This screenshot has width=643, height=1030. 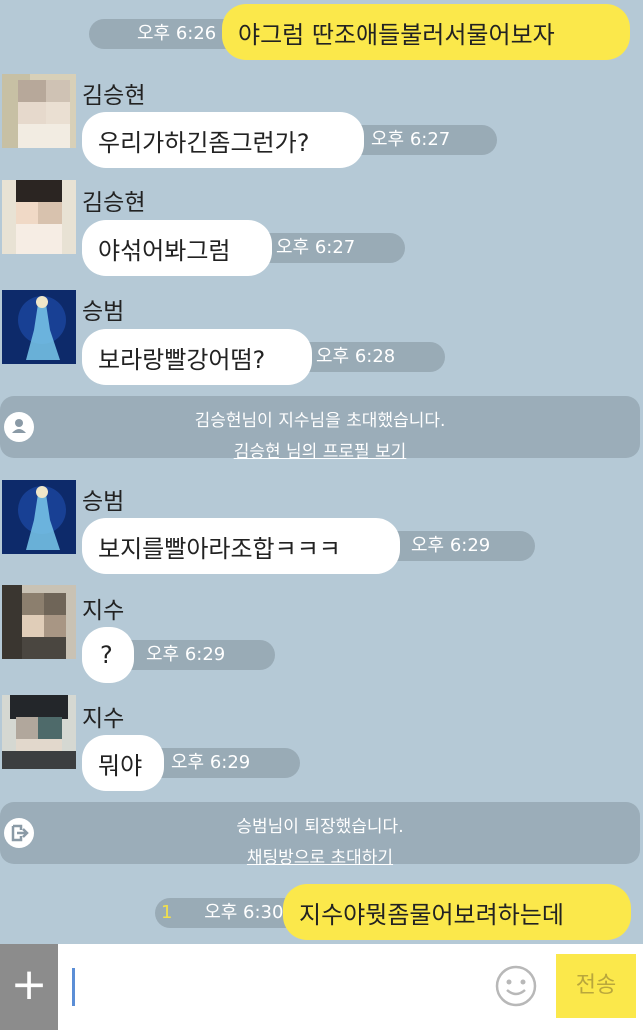 What do you see at coordinates (356, 356) in the screenshot?
I see `timestamp: 오후 6:28` at bounding box center [356, 356].